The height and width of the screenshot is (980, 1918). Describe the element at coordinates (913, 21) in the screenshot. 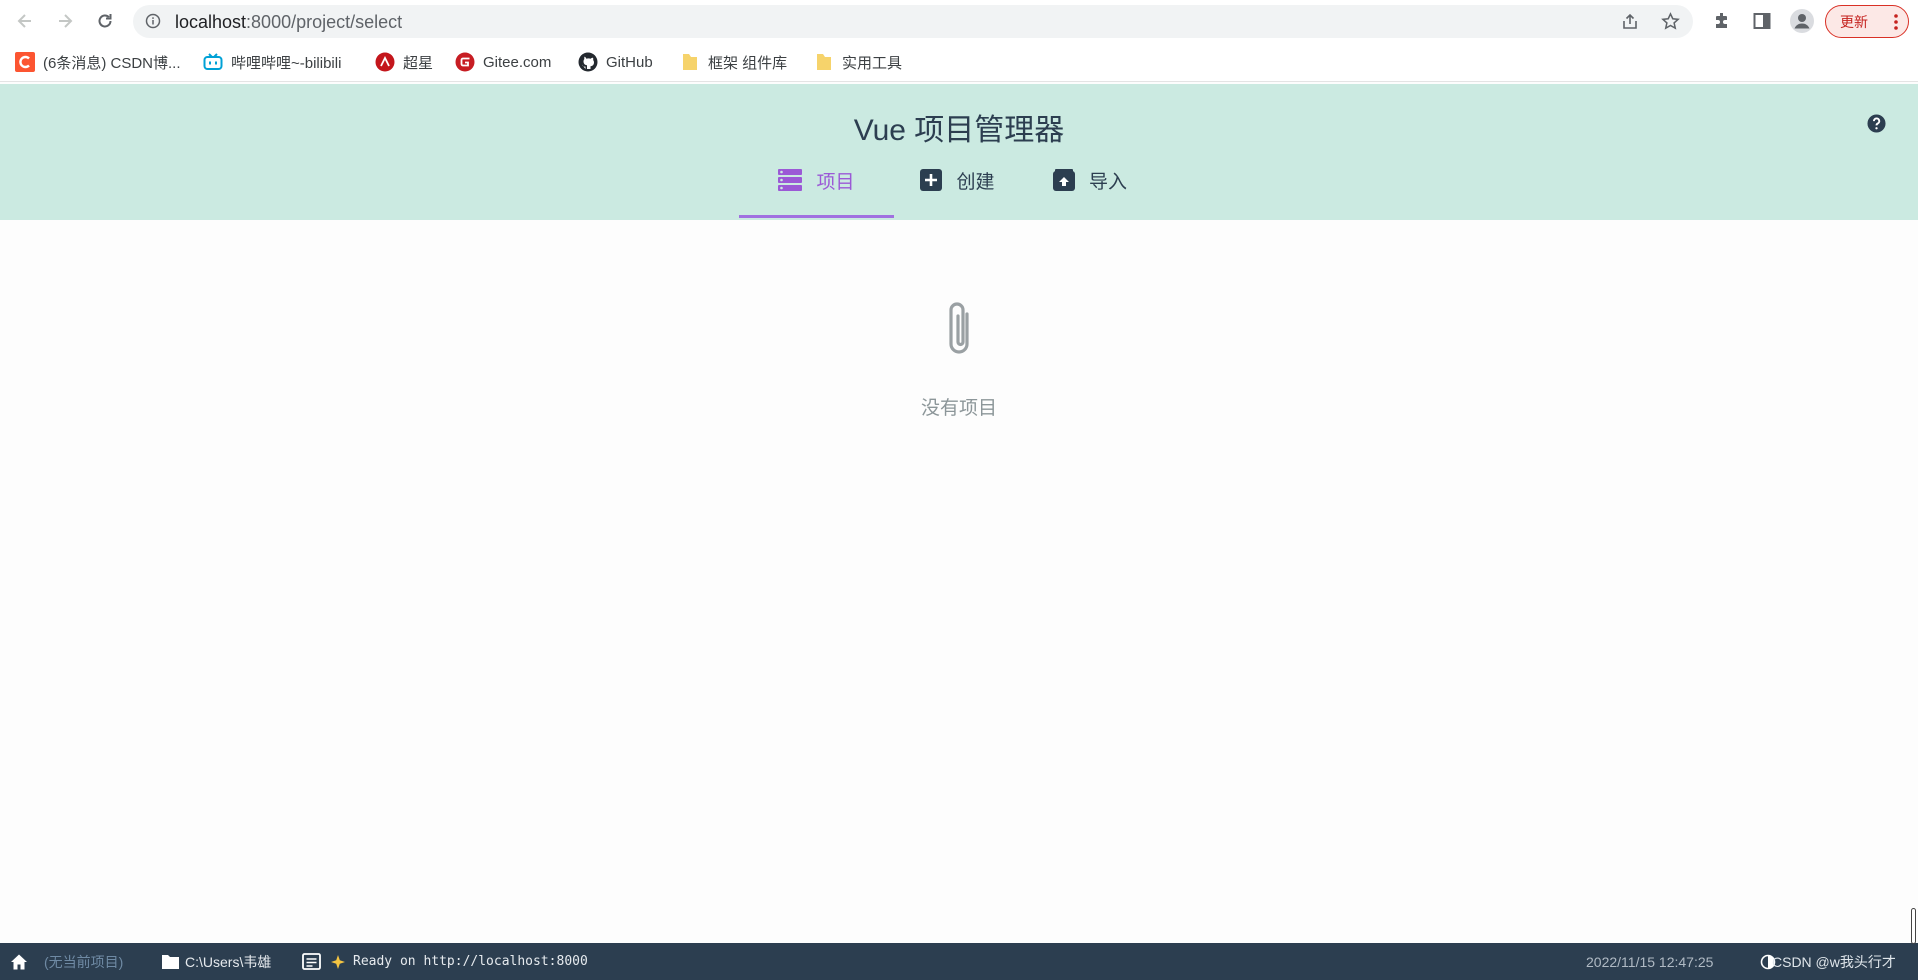

I see `address-bar: localhost:8000/project/select` at that location.